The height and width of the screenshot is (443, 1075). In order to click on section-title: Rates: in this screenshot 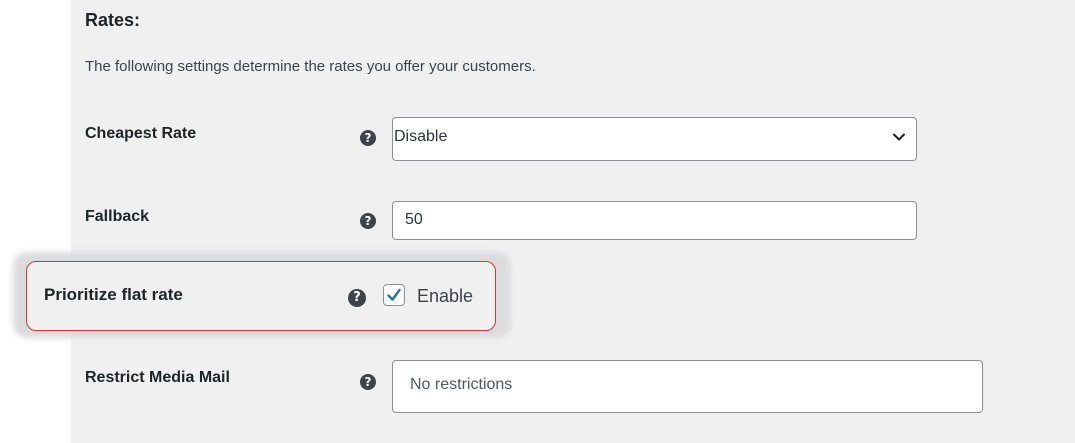, I will do `click(113, 20)`.